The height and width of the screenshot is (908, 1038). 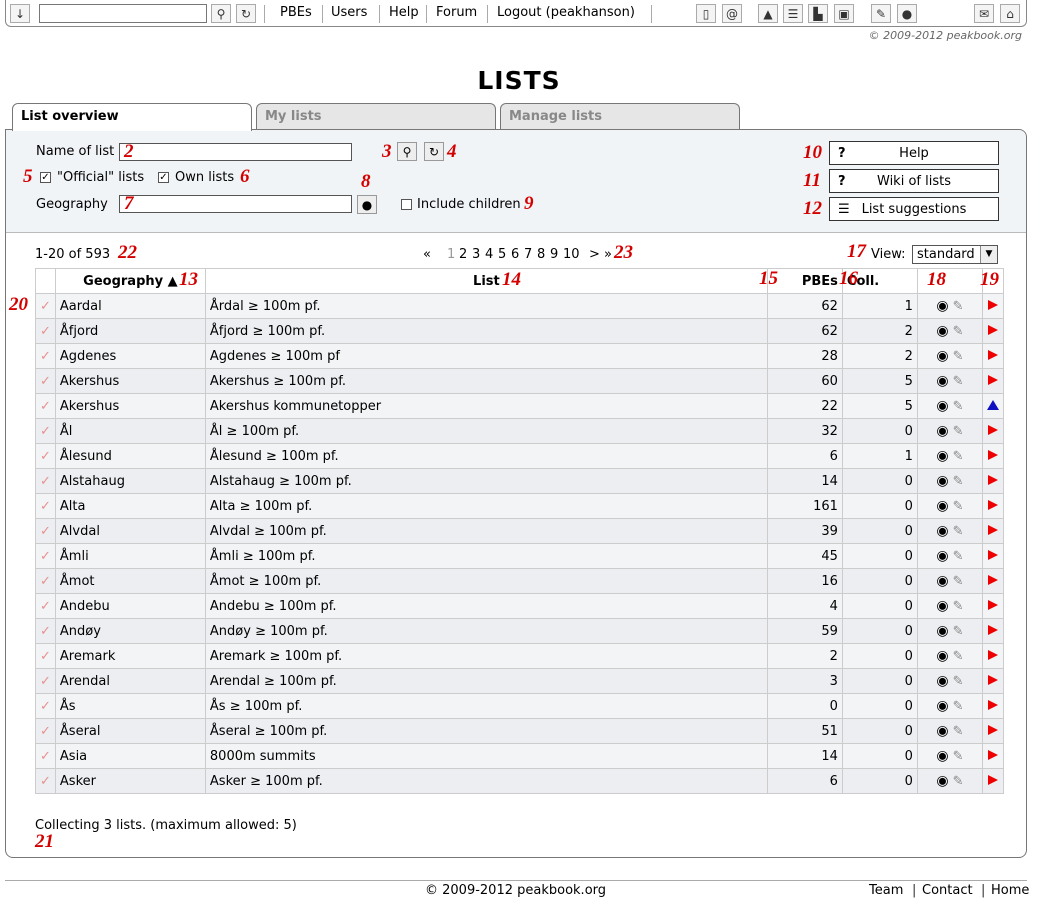 I want to click on boot-icon: ▙, so click(x=818, y=13).